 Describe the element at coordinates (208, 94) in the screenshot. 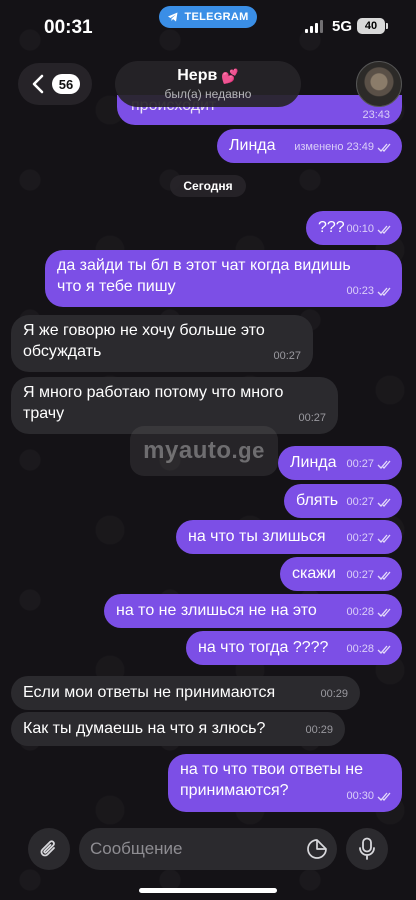

I see `contact-status: был(а) недавно` at that location.